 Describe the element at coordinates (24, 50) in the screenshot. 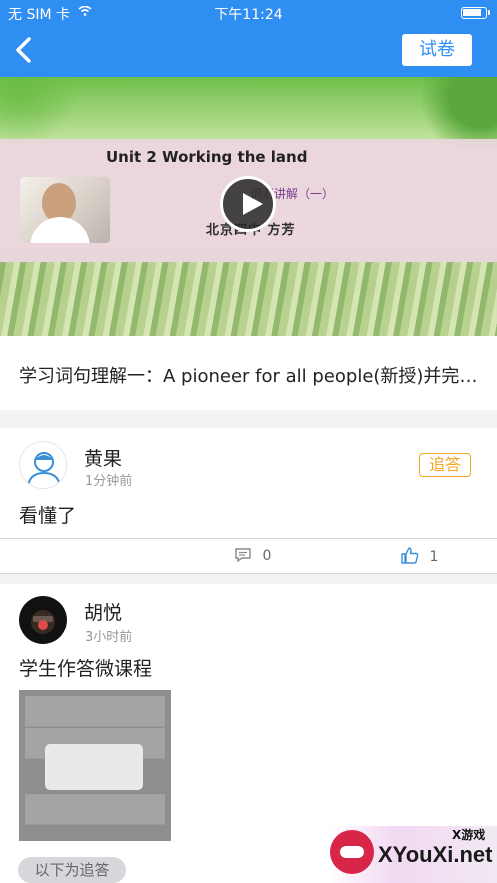

I see `back-arrow-icon` at that location.